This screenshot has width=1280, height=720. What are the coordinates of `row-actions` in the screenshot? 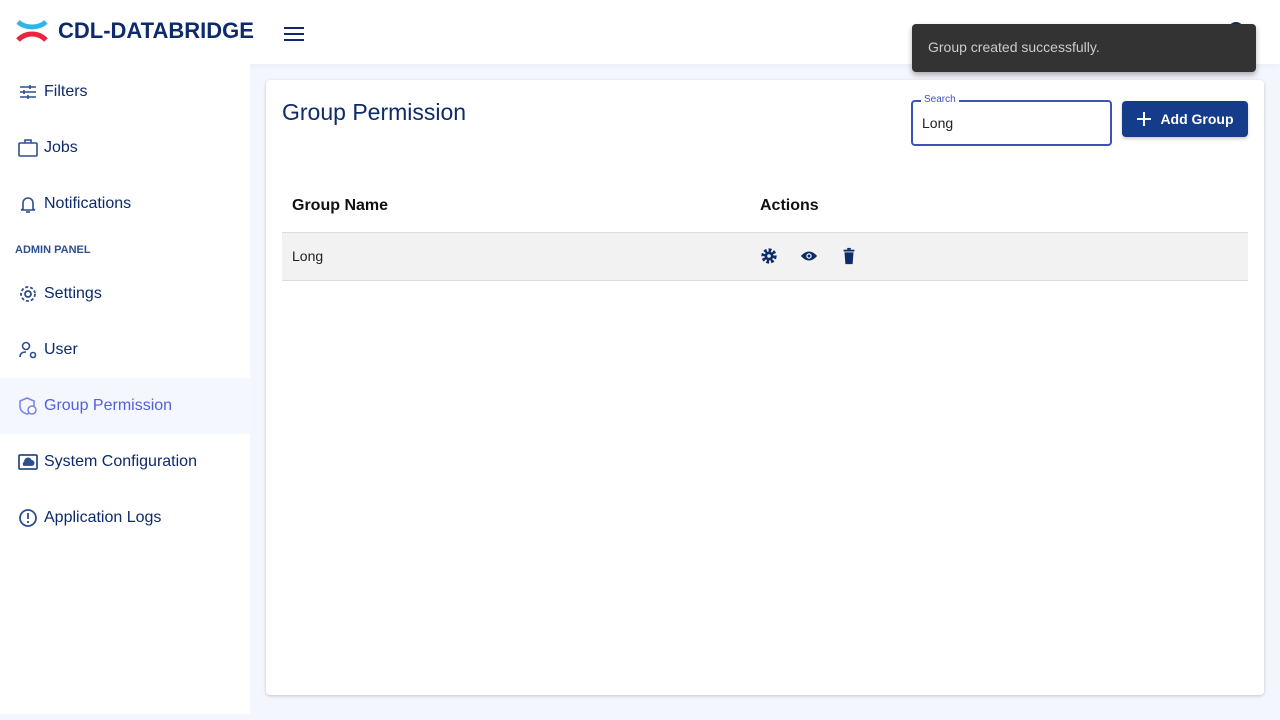 It's located at (1004, 256).